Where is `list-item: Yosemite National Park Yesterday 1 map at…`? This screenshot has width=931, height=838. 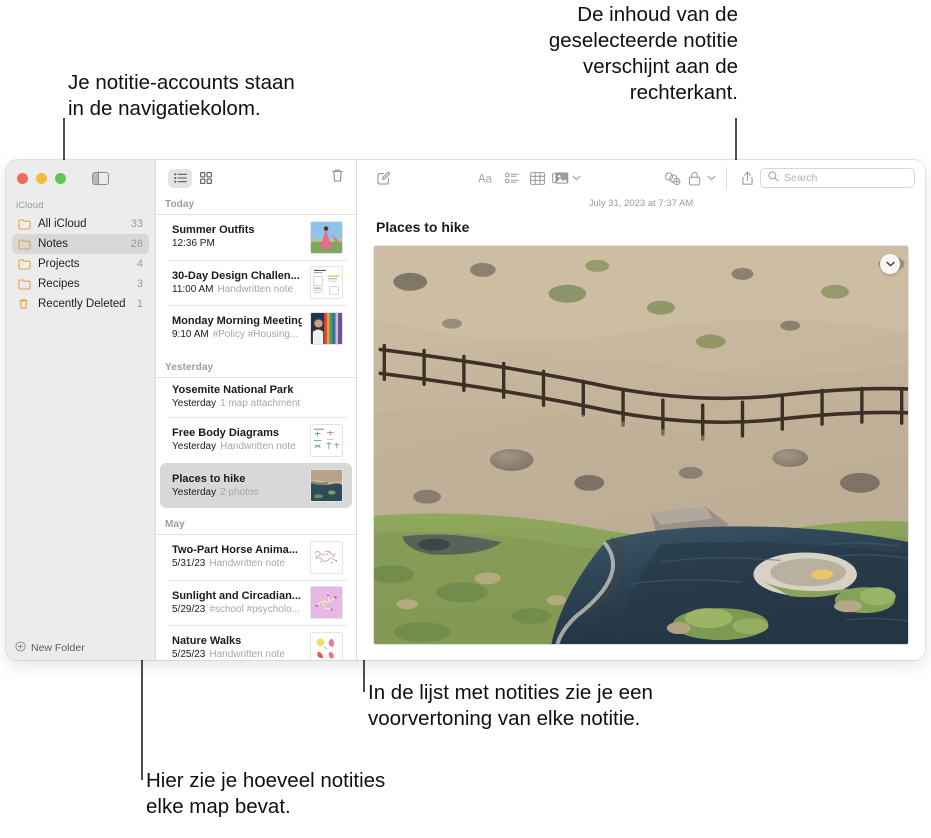
list-item: Yosemite National Park Yesterday 1 map at… is located at coordinates (256, 397).